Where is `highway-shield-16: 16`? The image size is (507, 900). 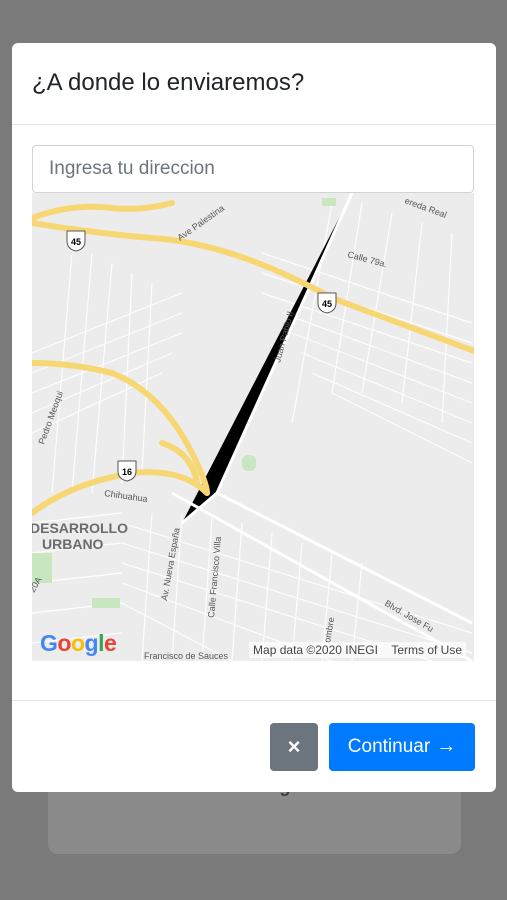
highway-shield-16: 16 is located at coordinates (127, 471).